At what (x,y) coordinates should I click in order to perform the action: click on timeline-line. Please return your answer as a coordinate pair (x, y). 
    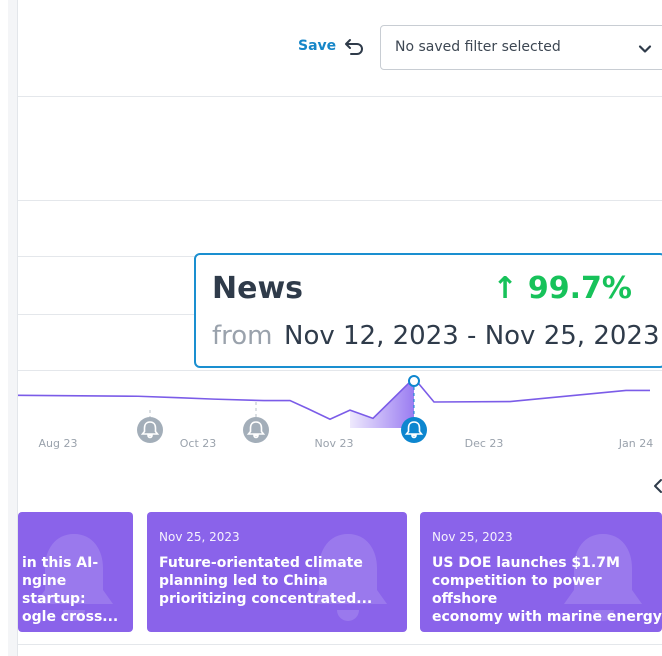
    Looking at the image, I should click on (334, 398).